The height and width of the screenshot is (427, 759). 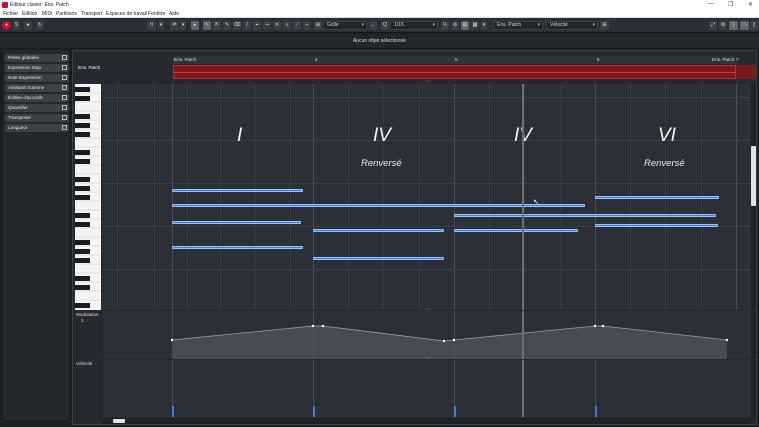 I want to click on fraction-icon: ½, so click(x=445, y=25).